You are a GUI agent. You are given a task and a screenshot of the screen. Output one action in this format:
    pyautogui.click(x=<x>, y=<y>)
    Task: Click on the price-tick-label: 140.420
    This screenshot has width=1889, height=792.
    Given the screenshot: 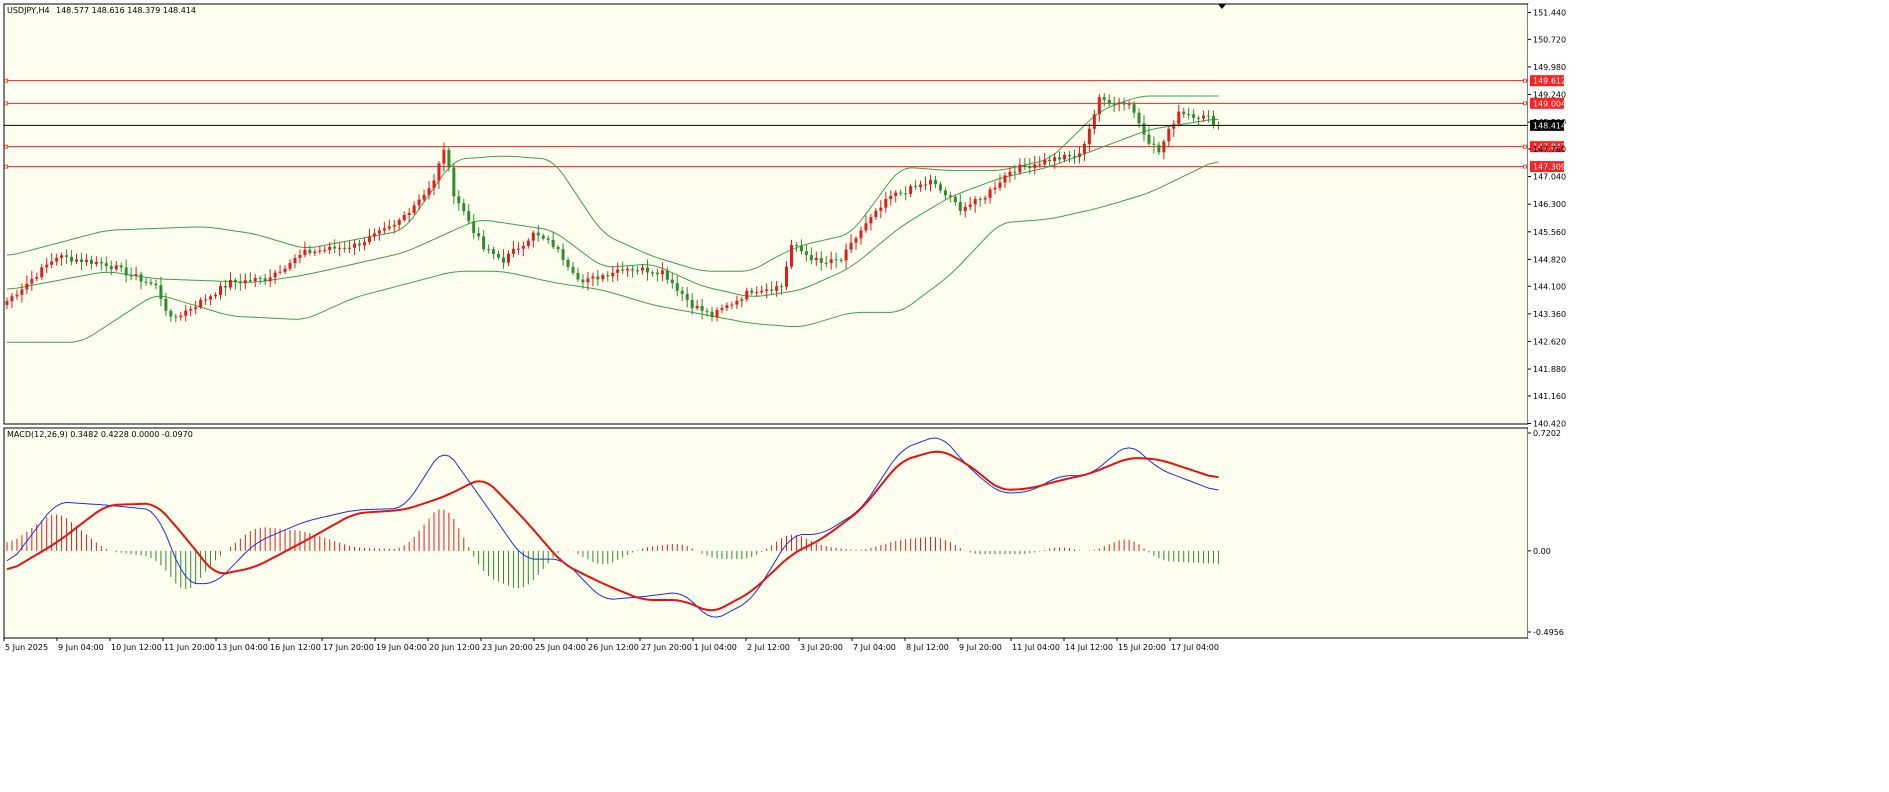 What is the action you would take?
    pyautogui.click(x=1549, y=424)
    